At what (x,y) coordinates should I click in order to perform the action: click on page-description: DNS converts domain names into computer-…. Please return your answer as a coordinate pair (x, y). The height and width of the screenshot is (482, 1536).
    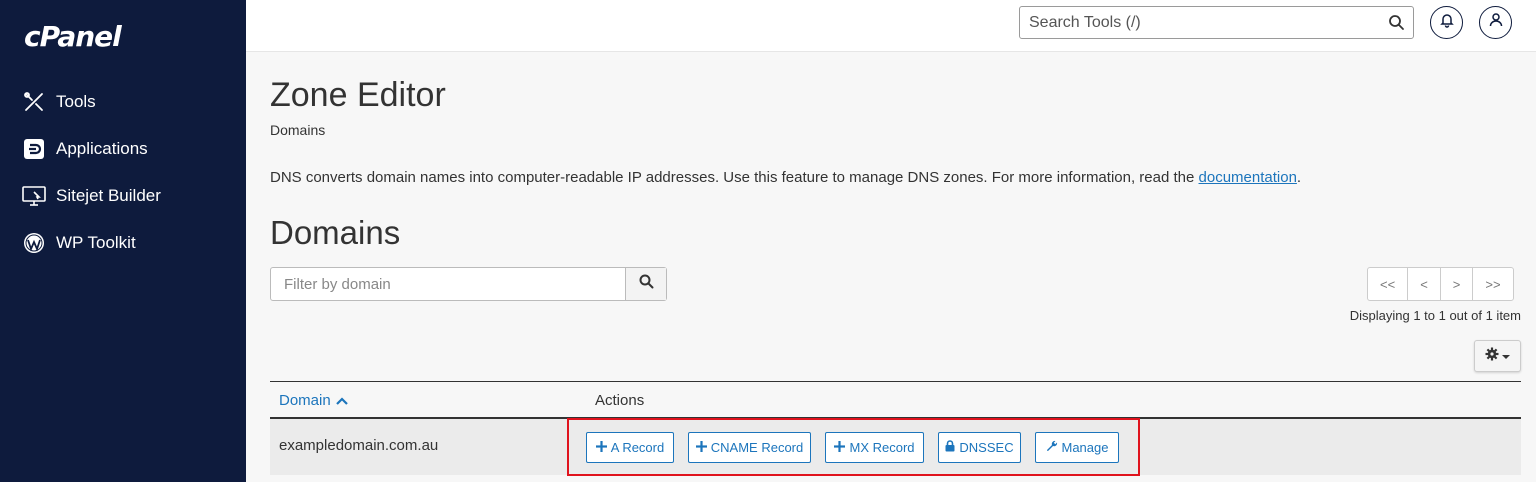
    Looking at the image, I should click on (785, 177).